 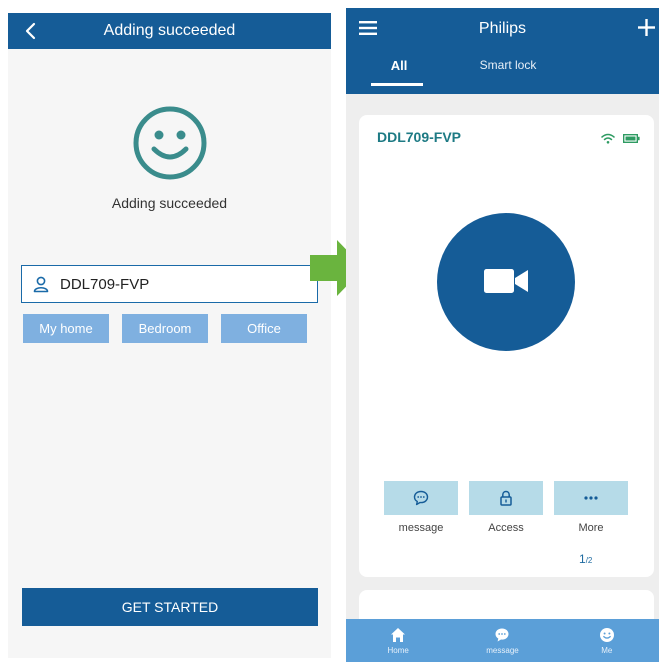 What do you see at coordinates (646, 27) in the screenshot?
I see `add-device-plus-icon` at bounding box center [646, 27].